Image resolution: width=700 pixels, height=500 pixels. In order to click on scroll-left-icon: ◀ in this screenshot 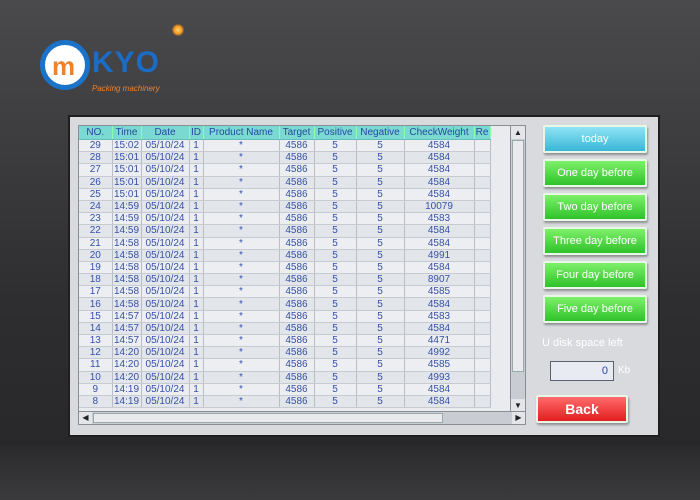, I will do `click(85, 418)`.